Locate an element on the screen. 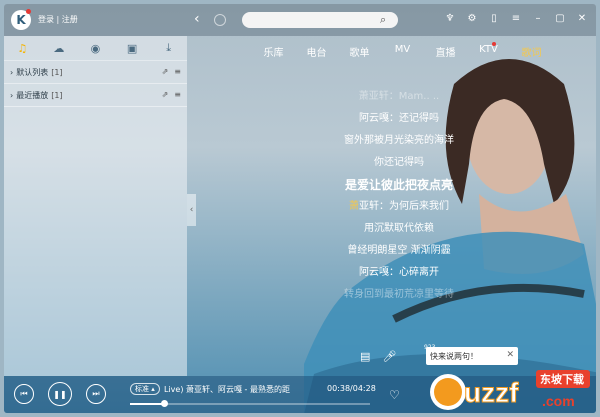  lyric-line: 萧亚轩：Mam.. .. is located at coordinates (399, 96).